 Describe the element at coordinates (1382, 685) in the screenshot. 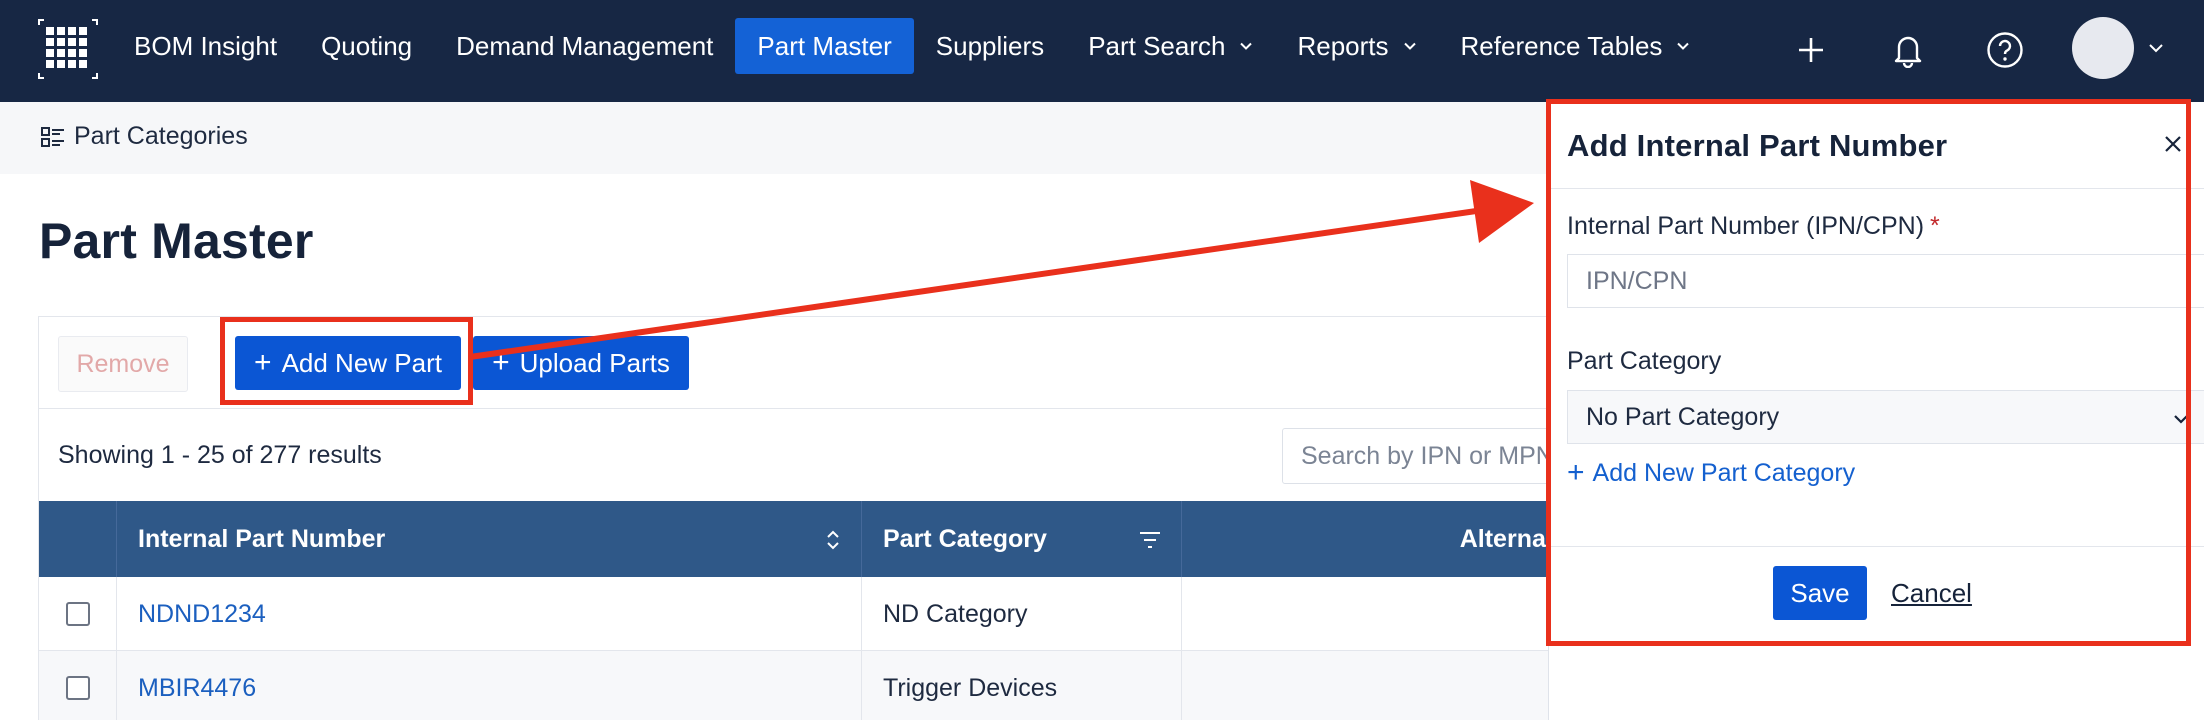

I see `alternates-cell: 1` at that location.